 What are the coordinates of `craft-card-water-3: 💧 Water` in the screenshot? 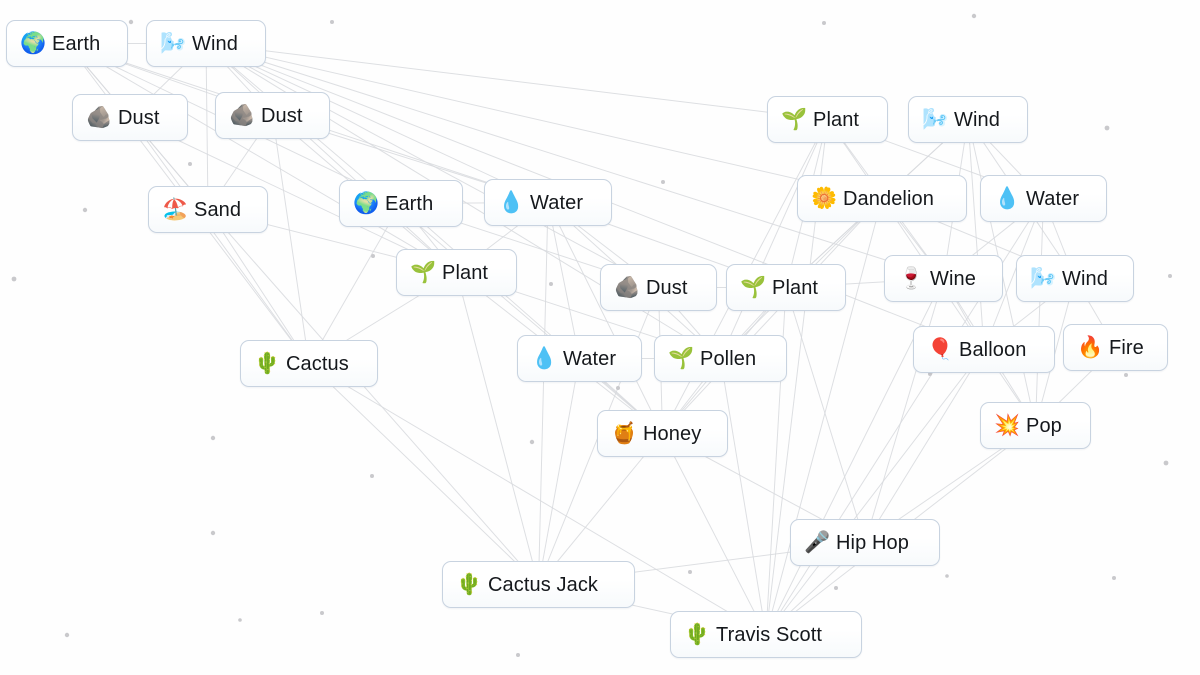 It's located at (1043, 198).